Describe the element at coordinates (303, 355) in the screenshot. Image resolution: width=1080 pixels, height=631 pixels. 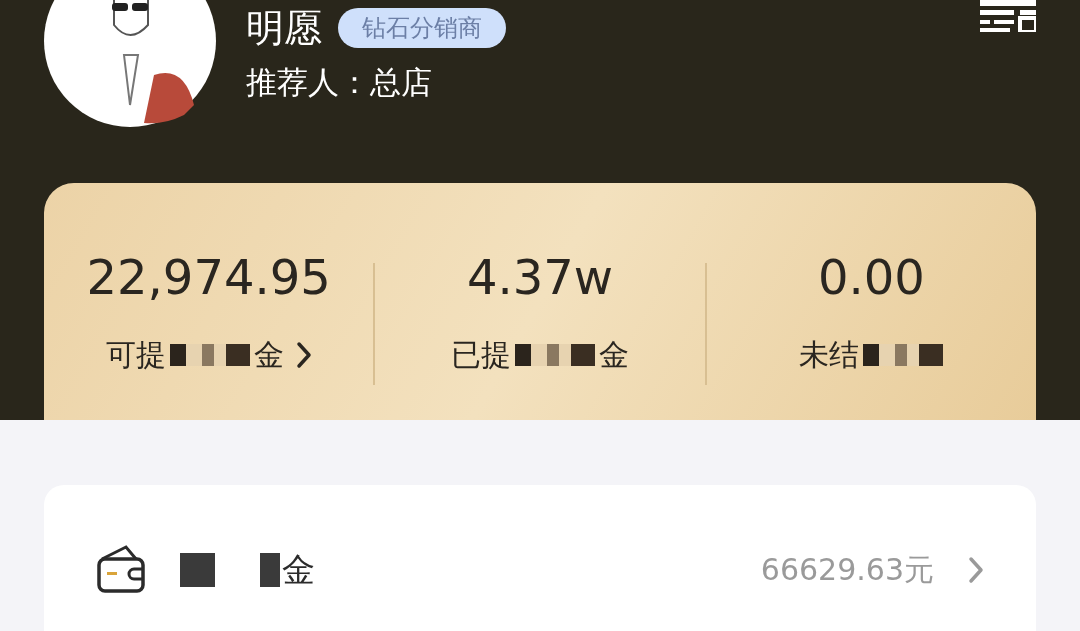
I see `chevron-right-icon` at that location.